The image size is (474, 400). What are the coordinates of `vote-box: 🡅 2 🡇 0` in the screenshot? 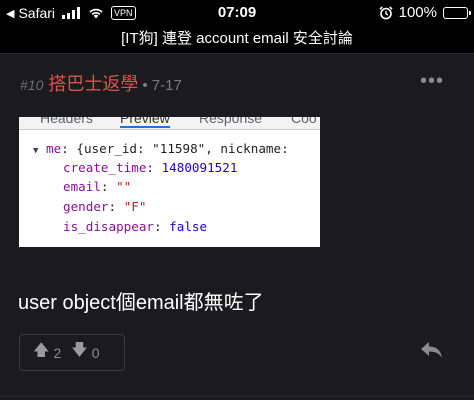 It's located at (72, 352).